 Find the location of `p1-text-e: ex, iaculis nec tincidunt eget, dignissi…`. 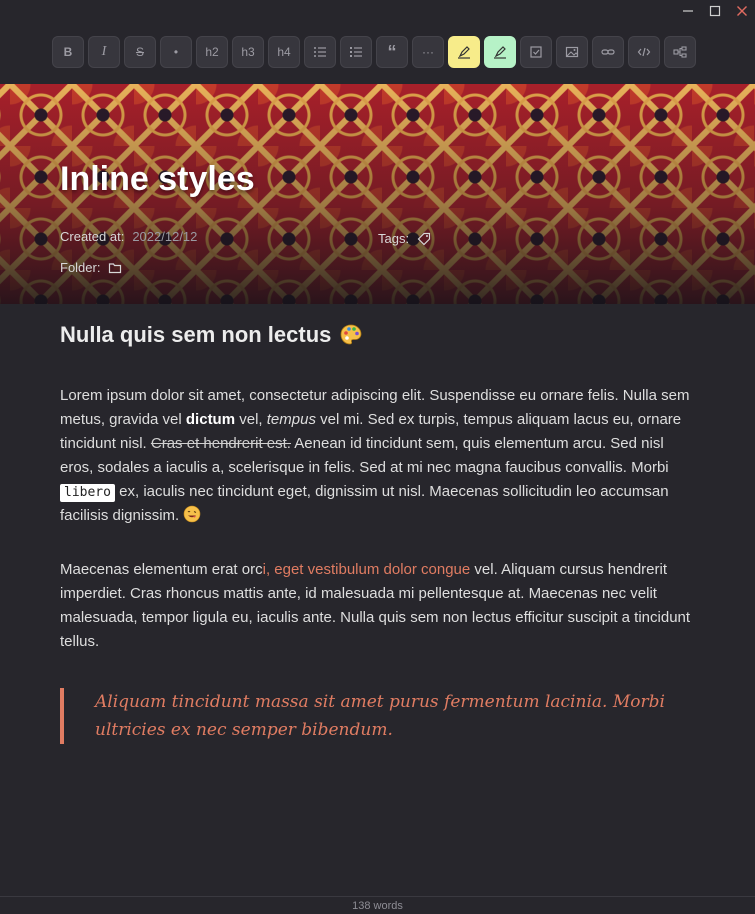

p1-text-e: ex, iaculis nec tincidunt eget, dignissi… is located at coordinates (364, 503).